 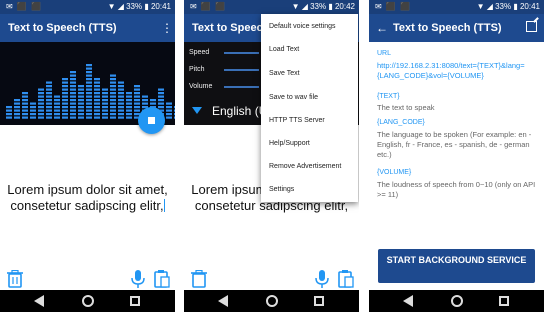 What do you see at coordinates (197, 110) in the screenshot?
I see `language-dropdown-icon` at bounding box center [197, 110].